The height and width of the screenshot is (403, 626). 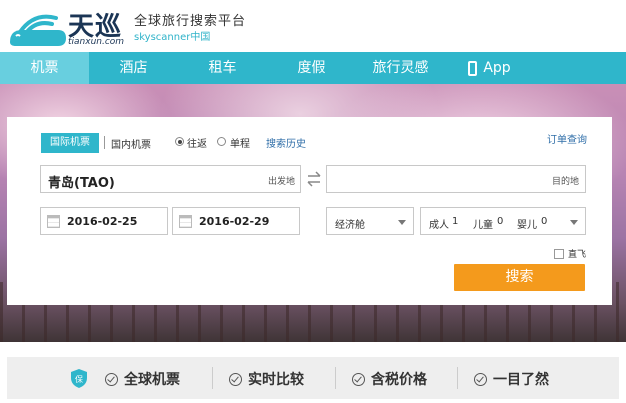 I want to click on tab-international-flights: 国际机票, so click(x=70, y=143).